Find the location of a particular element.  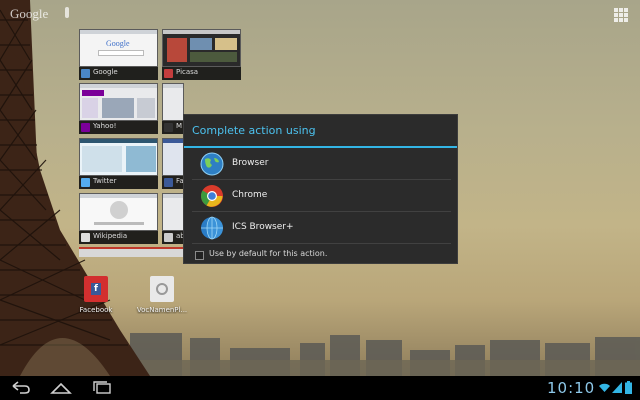

recent-app-twitter: Twitter is located at coordinates (118, 163).